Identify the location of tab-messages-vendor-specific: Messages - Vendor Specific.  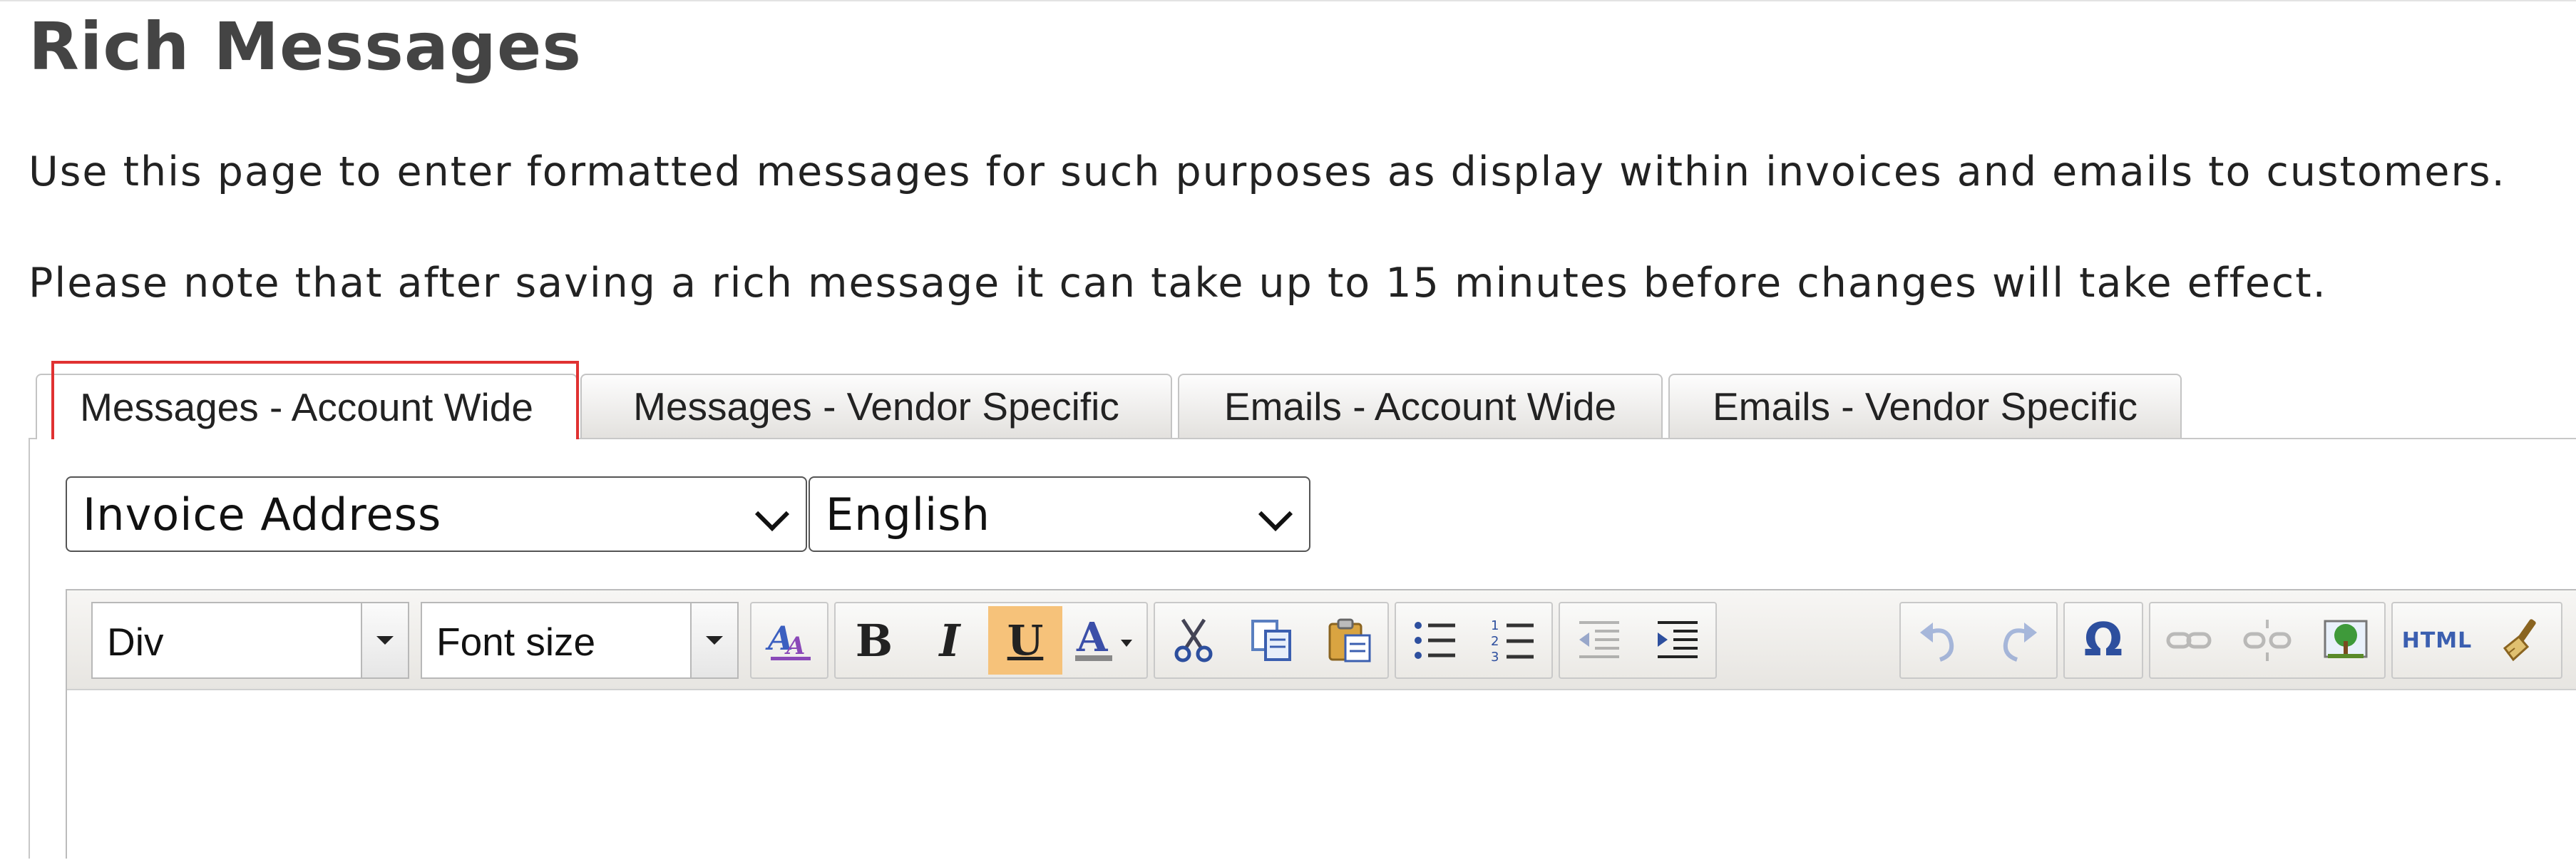
(876, 406).